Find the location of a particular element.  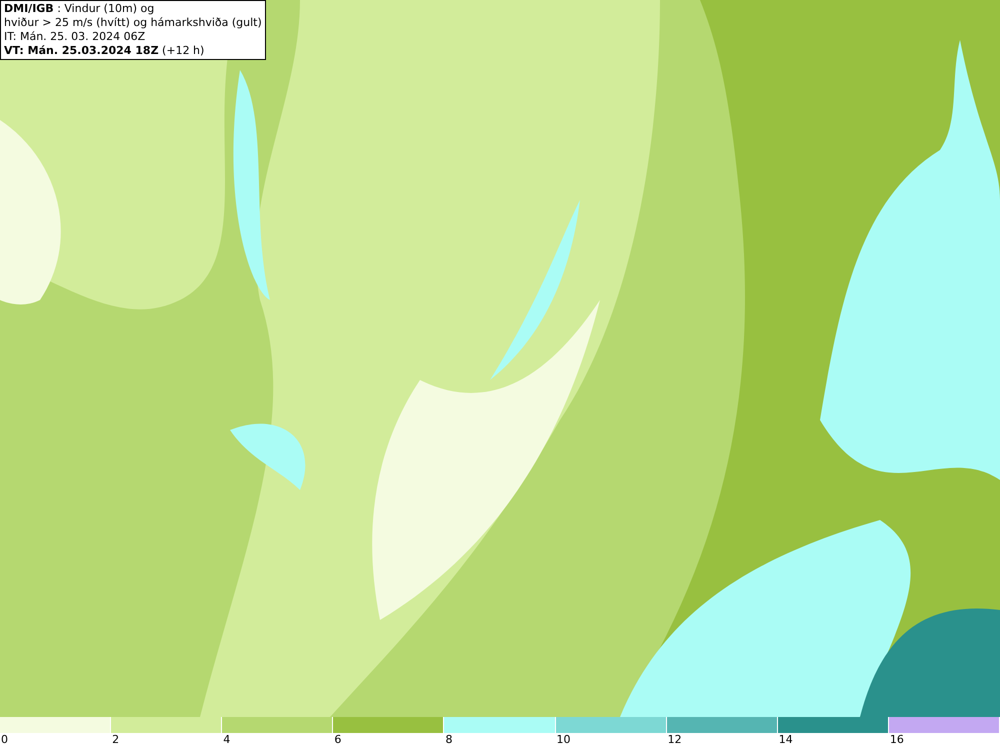

legend-tick-label: 16 is located at coordinates (896, 740).